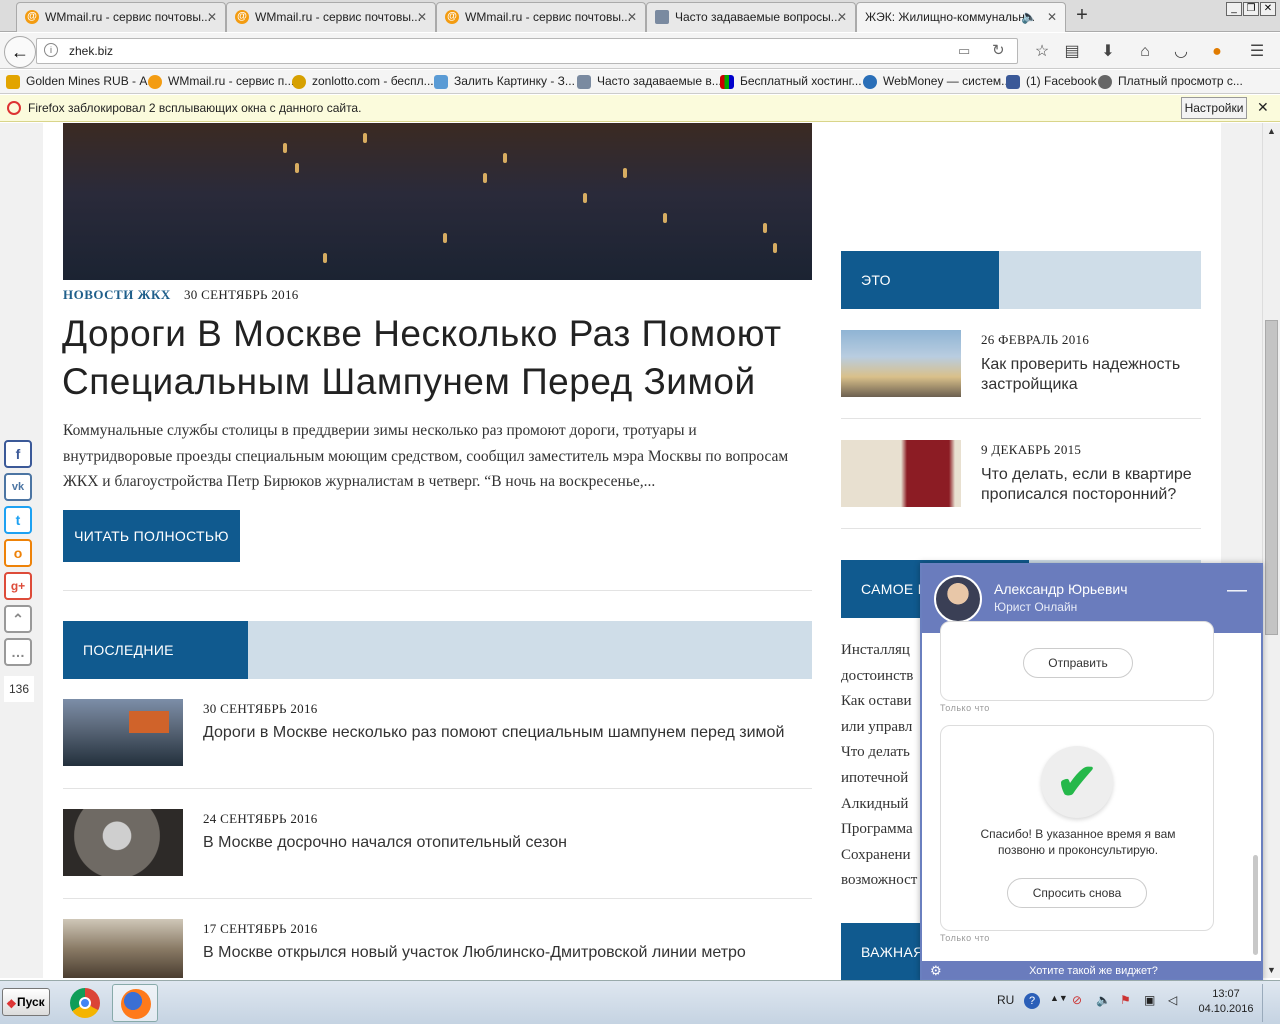  I want to click on firefox-taskbar-button, so click(135, 1003).